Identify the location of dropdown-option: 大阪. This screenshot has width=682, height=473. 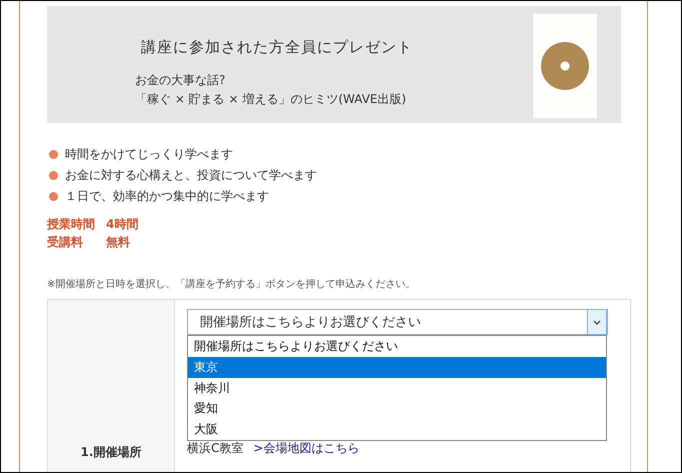
(397, 429).